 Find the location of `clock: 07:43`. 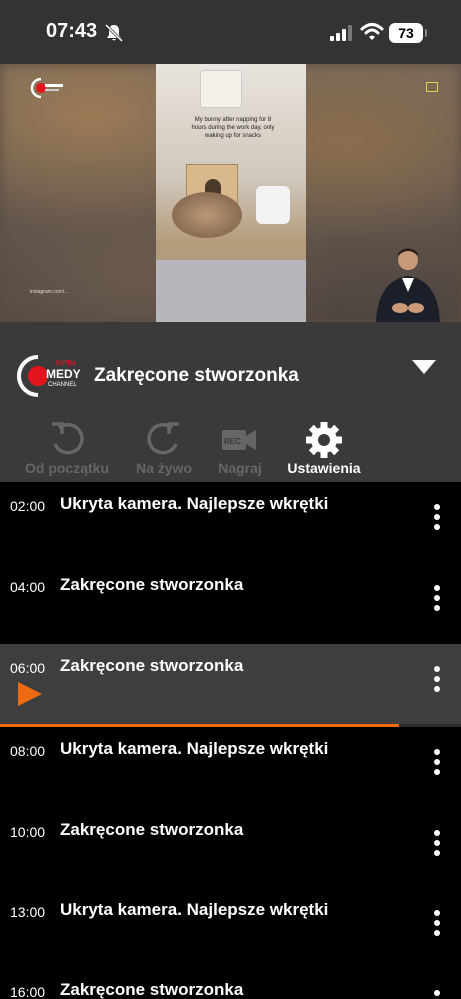

clock: 07:43 is located at coordinates (72, 31).